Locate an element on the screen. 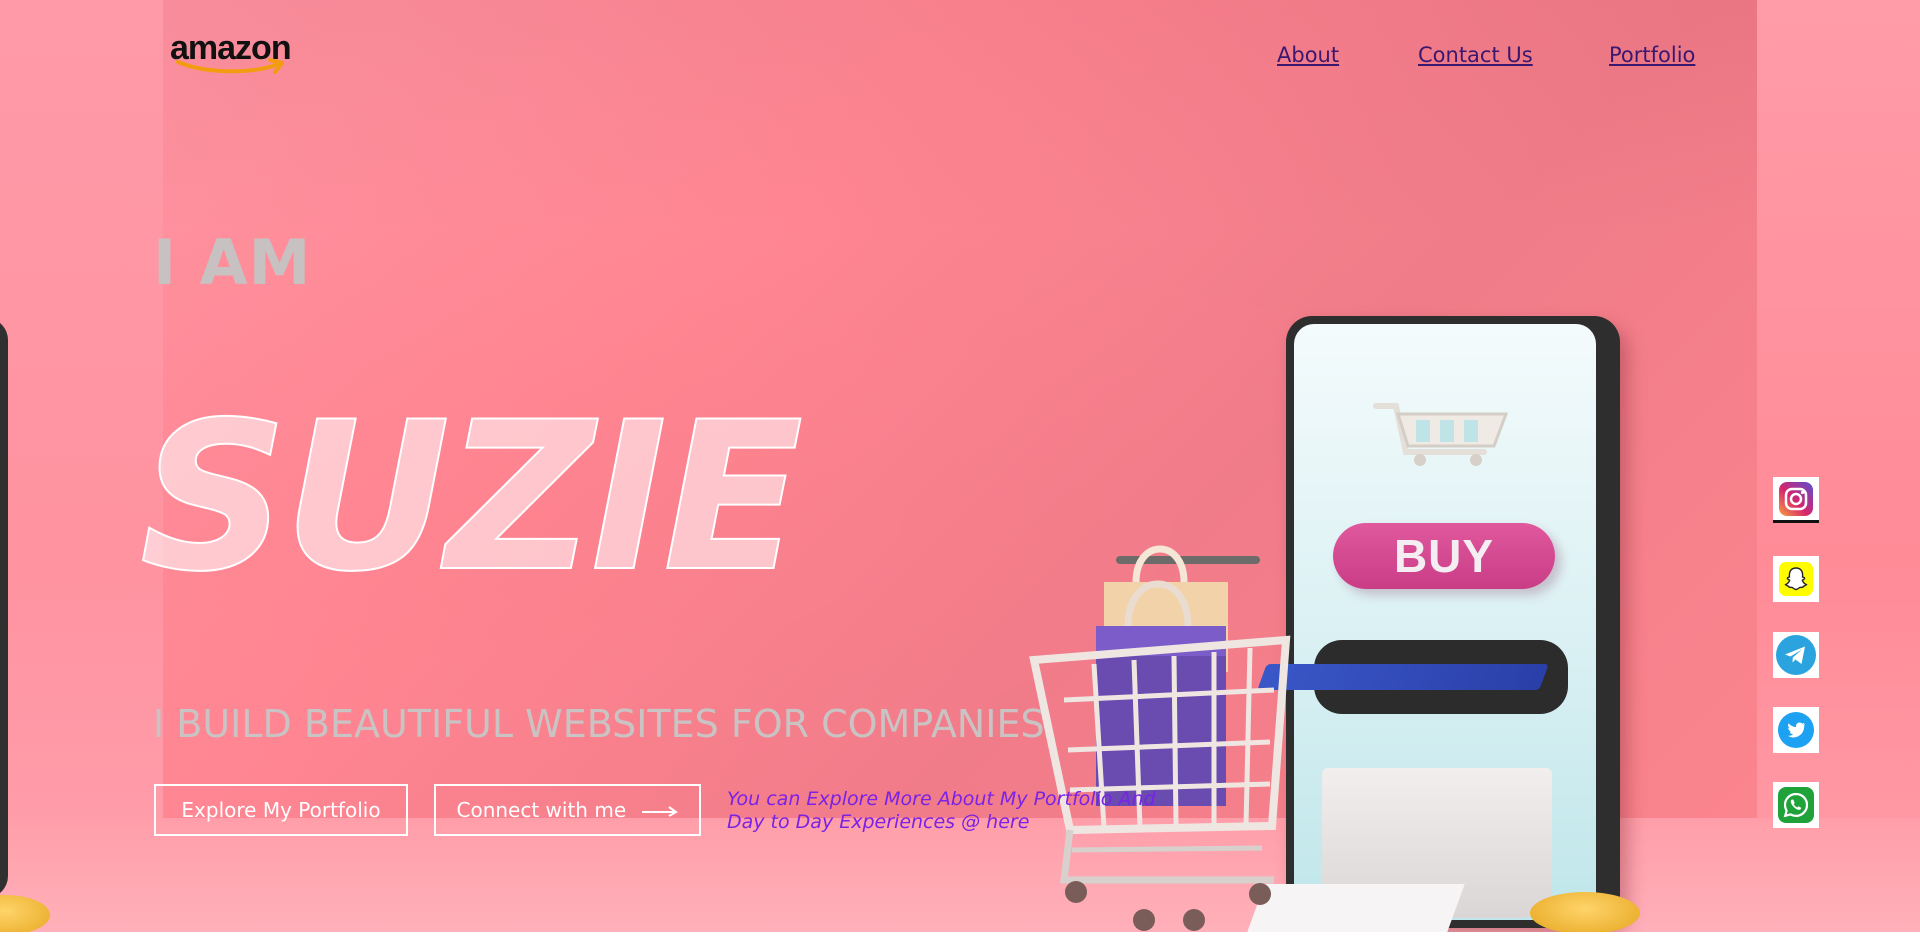  whatsapp-link is located at coordinates (1796, 805).